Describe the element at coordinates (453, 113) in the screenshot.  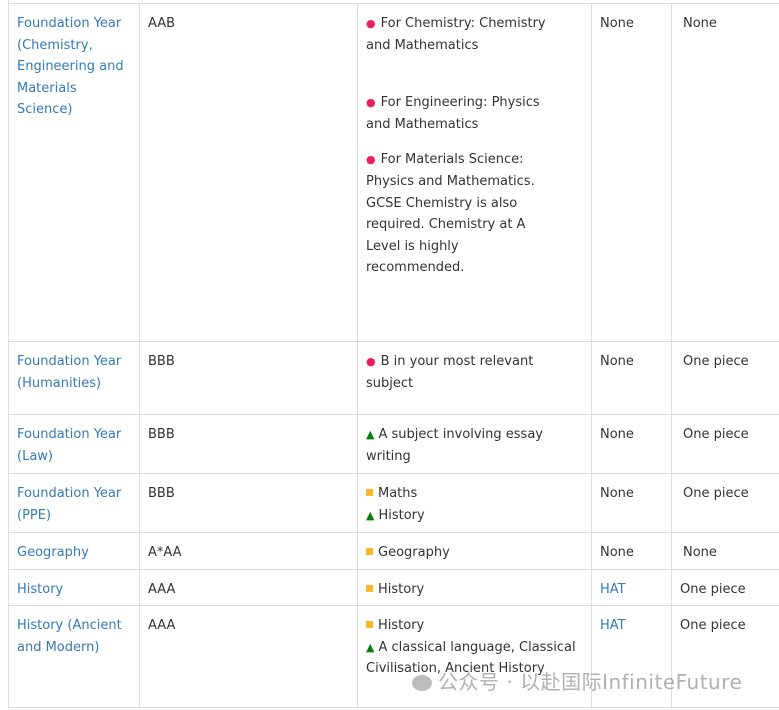
I see `subject-text: For Engineering: Physics and Mathematics` at that location.